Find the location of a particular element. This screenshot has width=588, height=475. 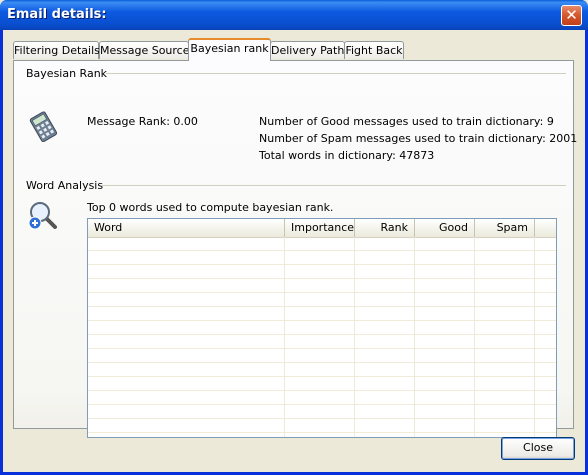

close-button: Close is located at coordinates (538, 448).